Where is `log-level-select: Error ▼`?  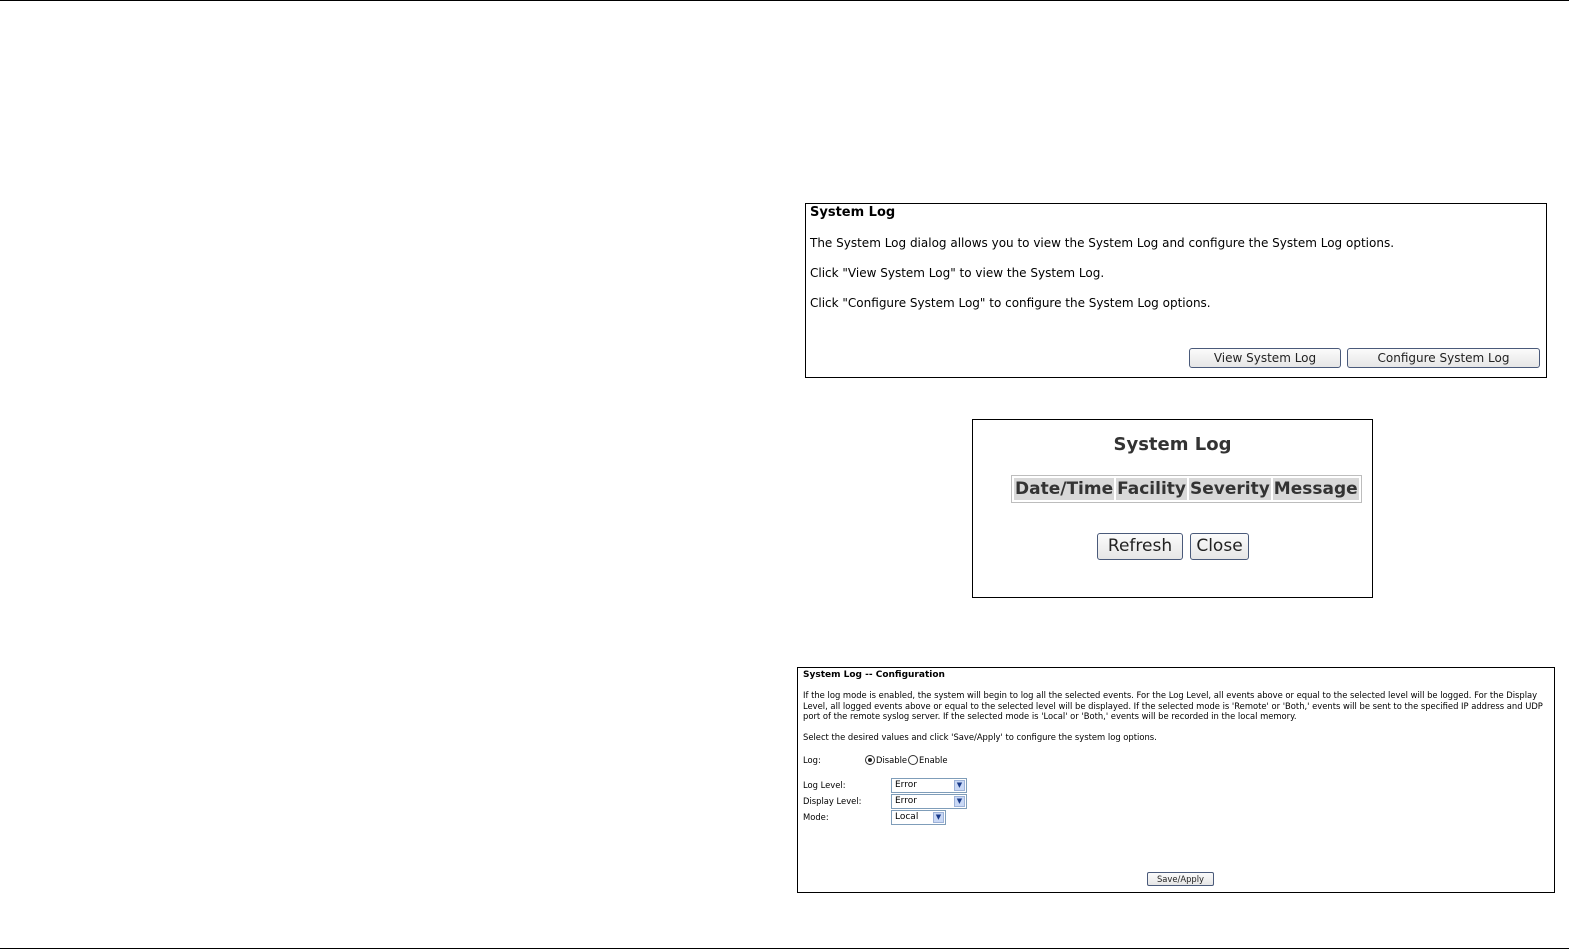 log-level-select: Error ▼ is located at coordinates (929, 785).